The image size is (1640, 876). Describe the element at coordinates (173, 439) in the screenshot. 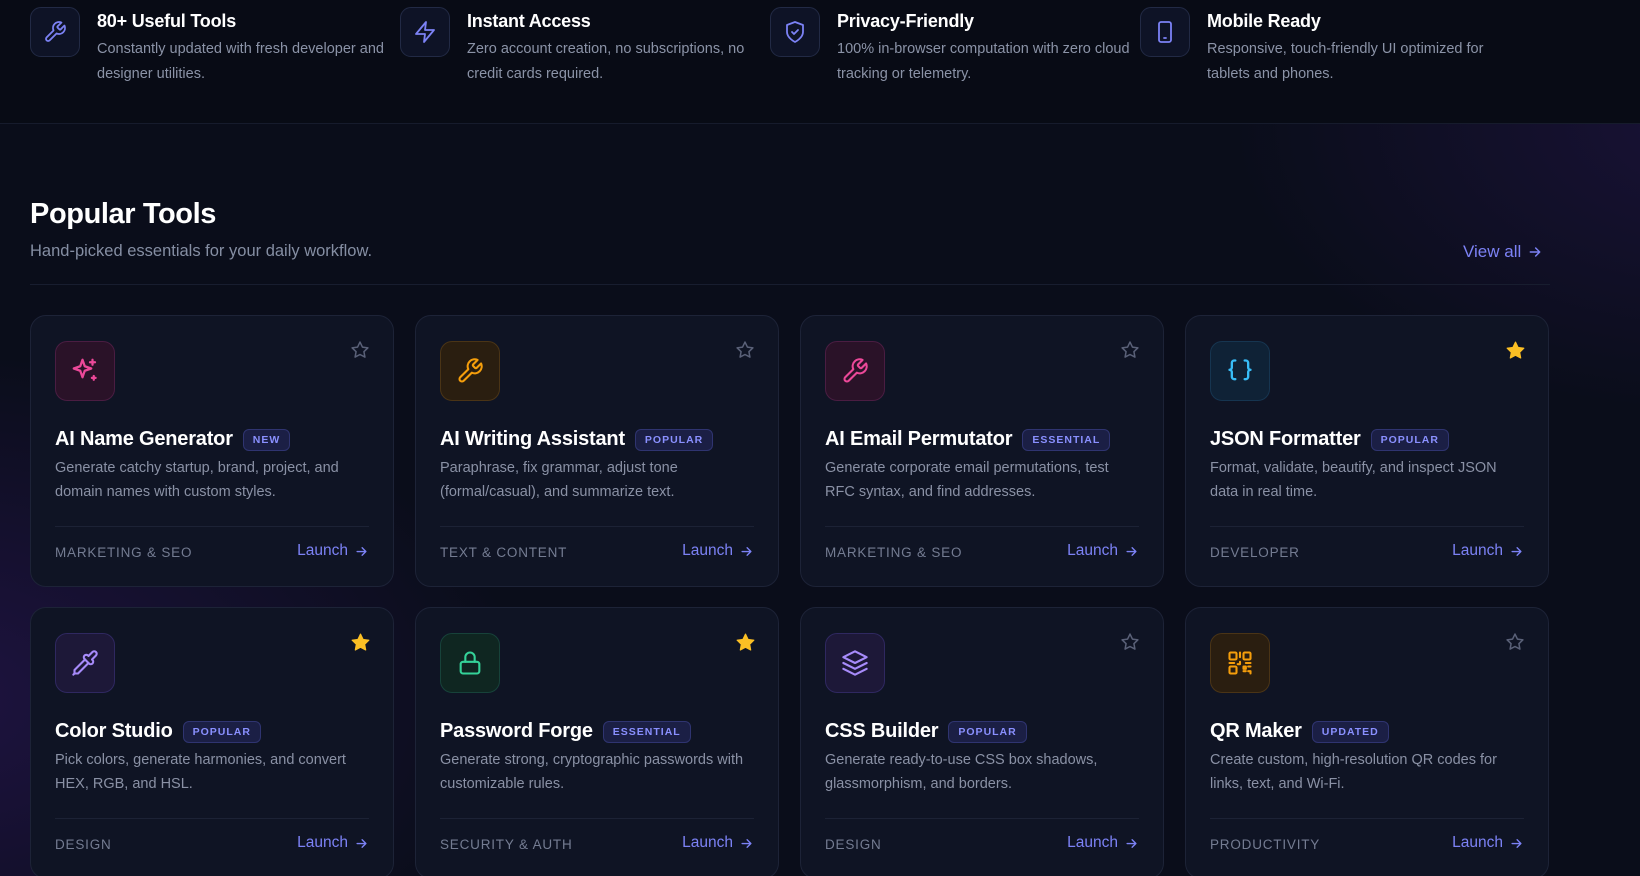

I see `card-title-row: AI Name Generator NEW` at that location.